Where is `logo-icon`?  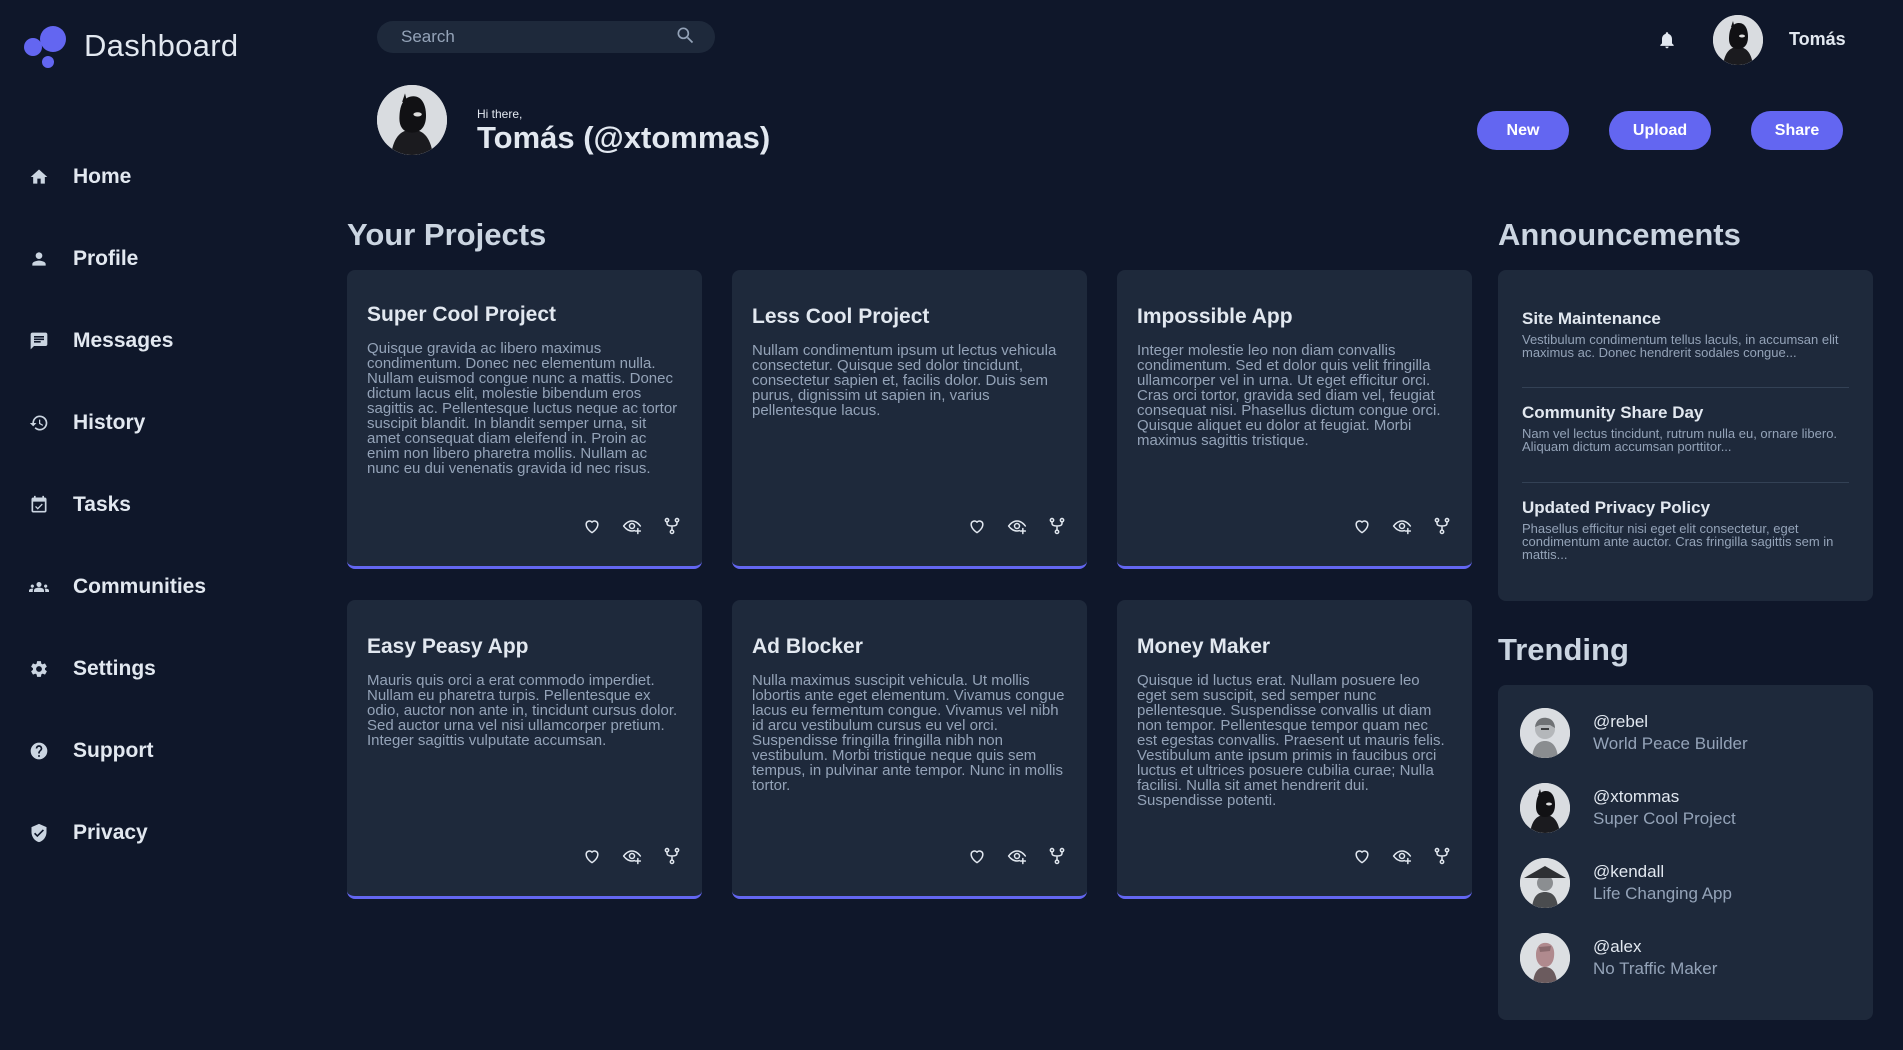 logo-icon is located at coordinates (46, 46).